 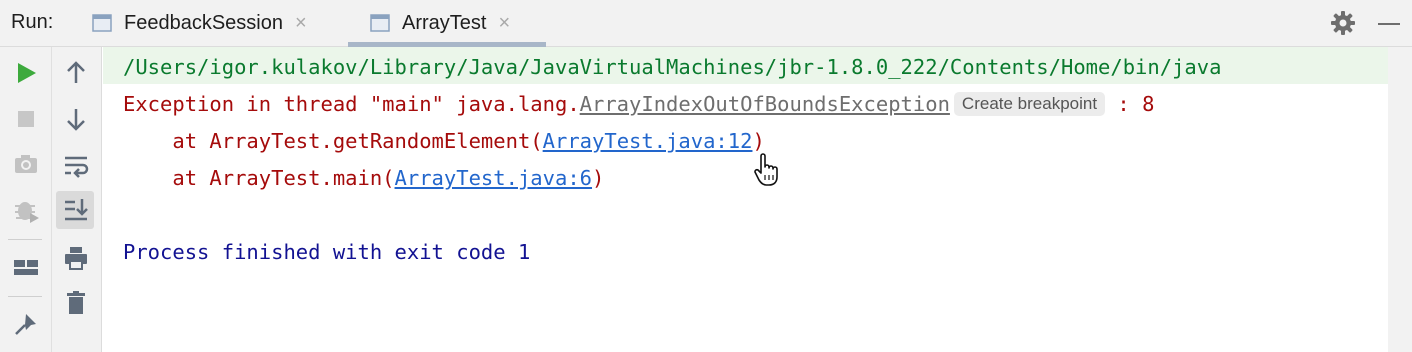 What do you see at coordinates (26, 73) in the screenshot?
I see `run-icon` at bounding box center [26, 73].